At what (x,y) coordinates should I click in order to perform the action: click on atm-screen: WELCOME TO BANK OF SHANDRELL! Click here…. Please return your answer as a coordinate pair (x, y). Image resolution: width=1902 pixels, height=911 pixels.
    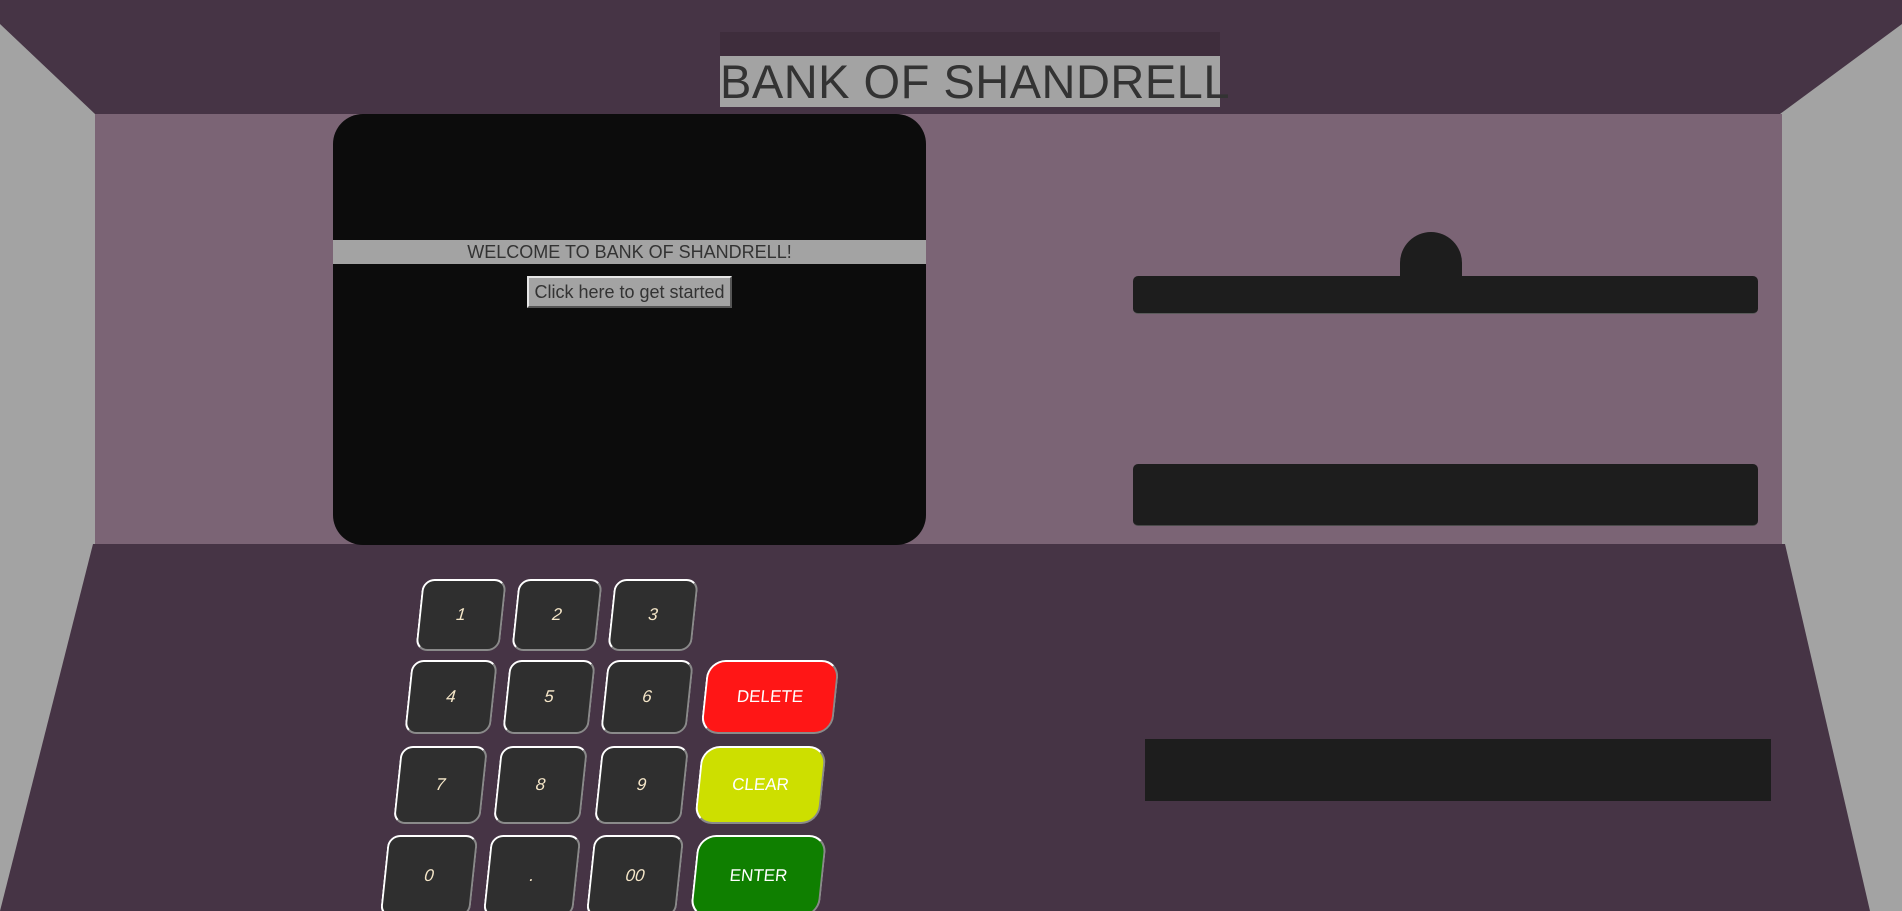
    Looking at the image, I should click on (629, 329).